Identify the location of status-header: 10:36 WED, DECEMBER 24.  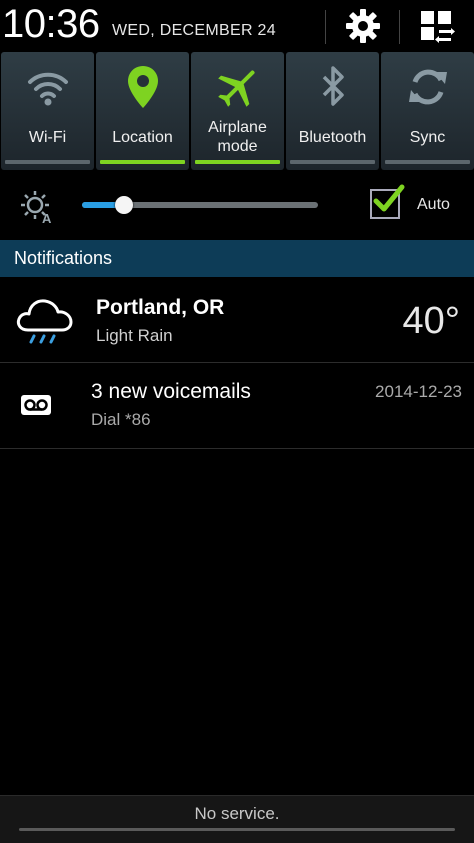
(237, 25).